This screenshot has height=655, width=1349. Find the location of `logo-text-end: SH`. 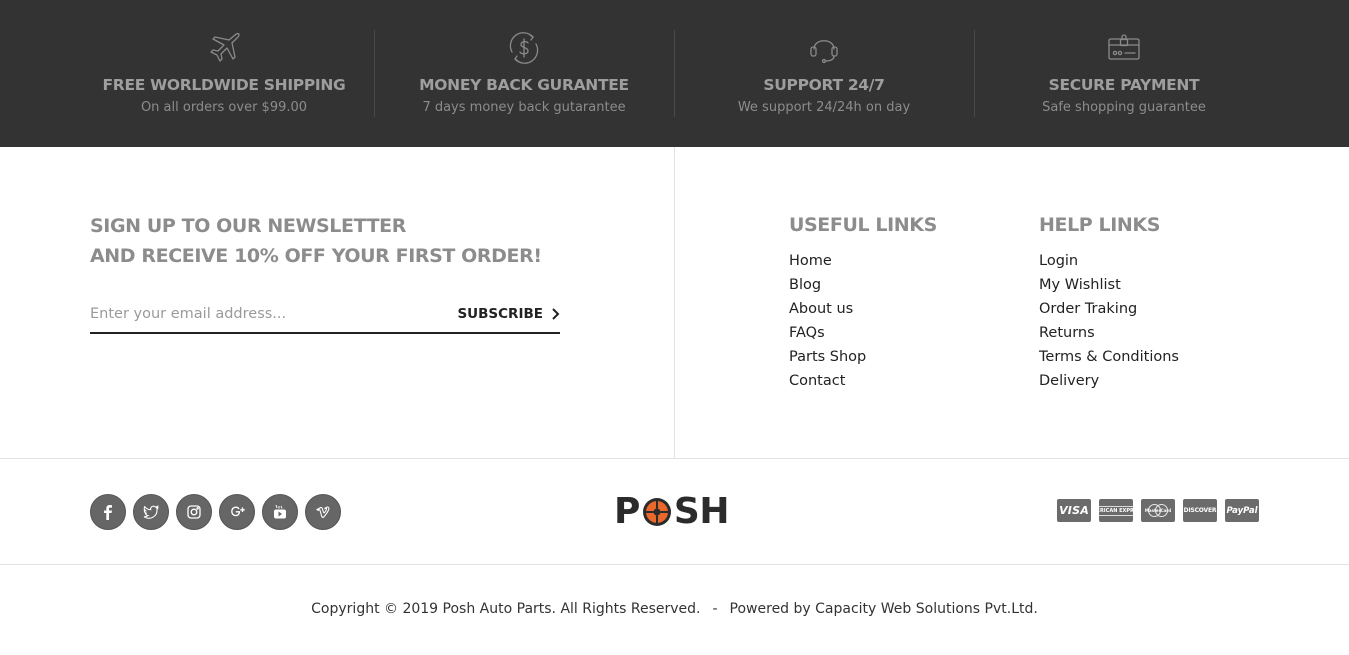

logo-text-end: SH is located at coordinates (701, 511).